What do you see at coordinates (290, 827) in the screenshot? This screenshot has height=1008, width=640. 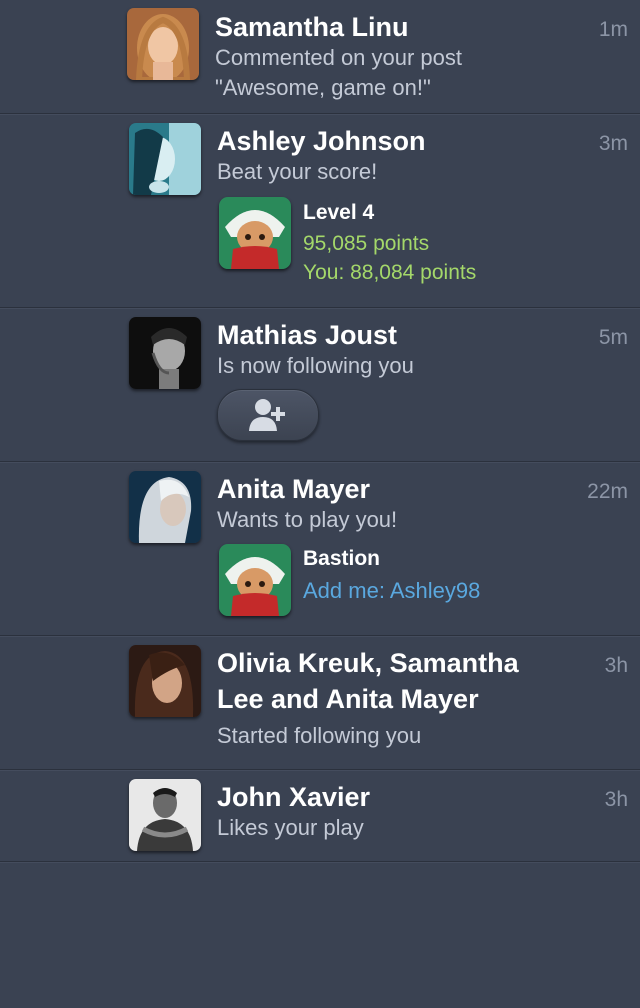 I see `notification-description: Likes your play` at bounding box center [290, 827].